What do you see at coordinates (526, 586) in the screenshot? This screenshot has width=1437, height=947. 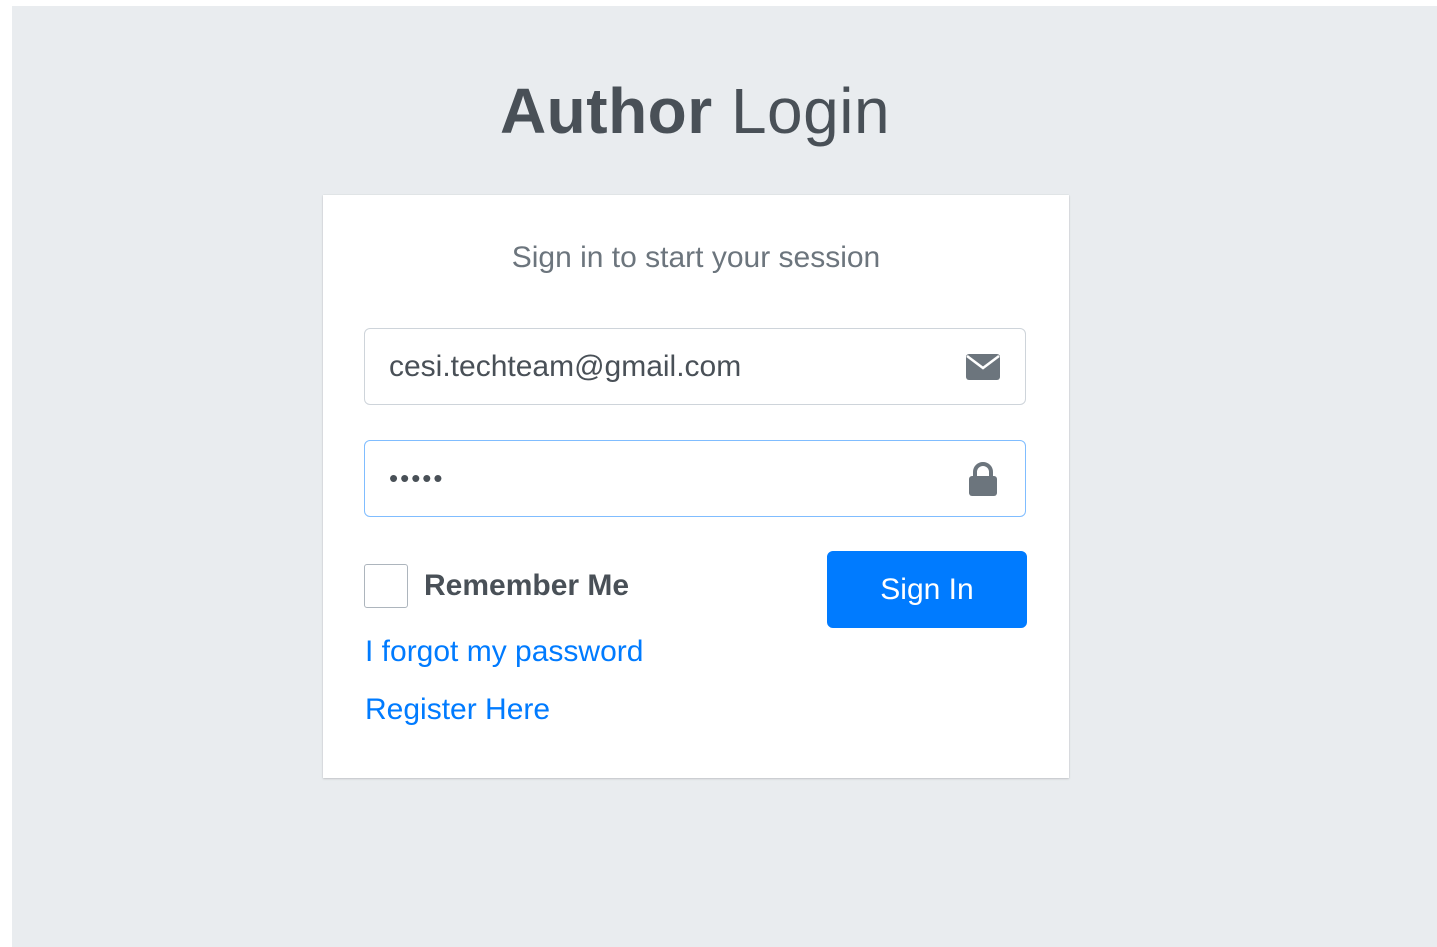 I see `remember-me-label: Remember Me` at bounding box center [526, 586].